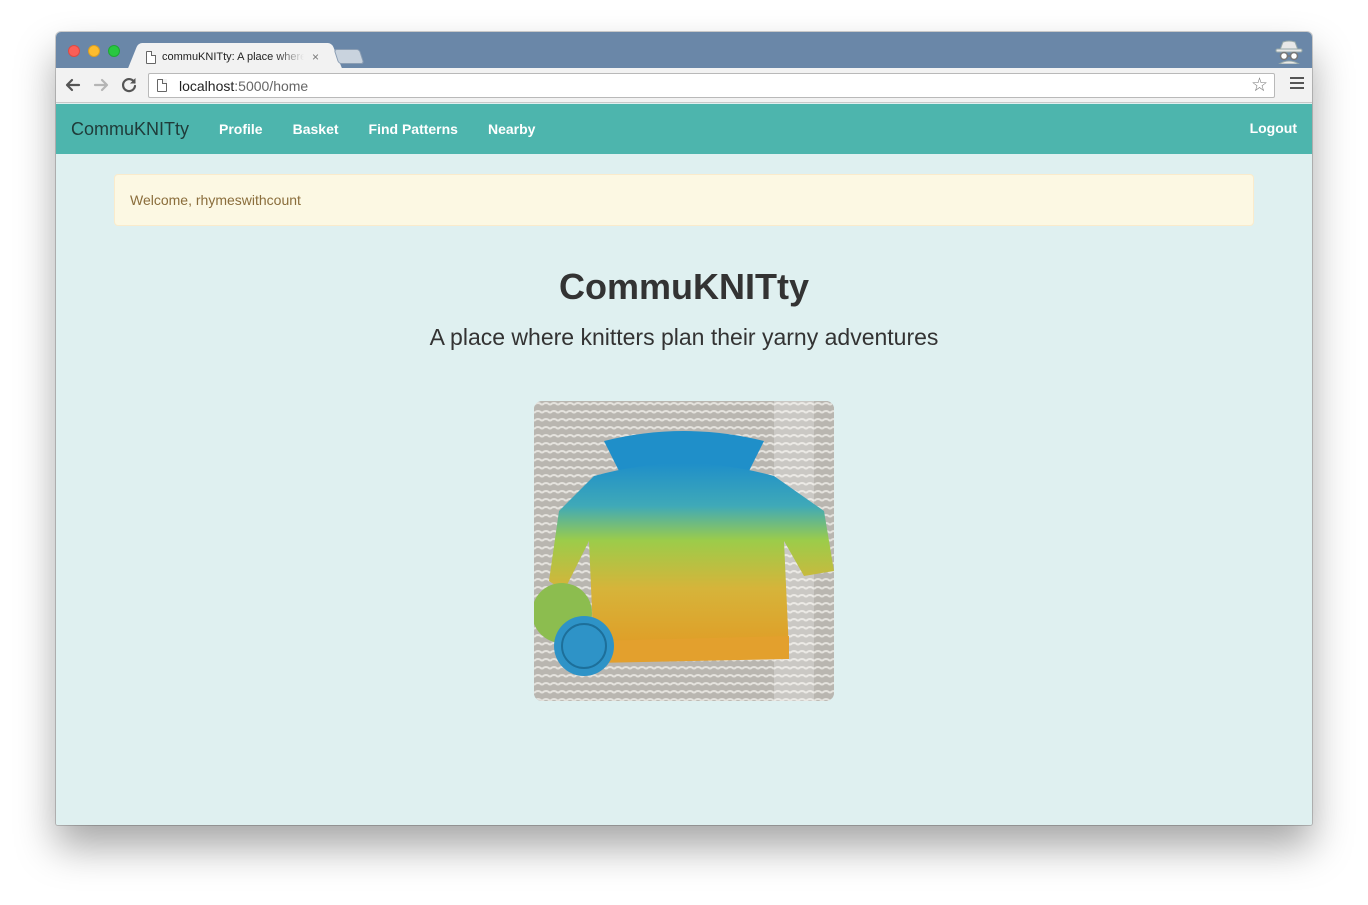  What do you see at coordinates (1259, 86) in the screenshot?
I see `bookmark-star-icon: ☆` at bounding box center [1259, 86].